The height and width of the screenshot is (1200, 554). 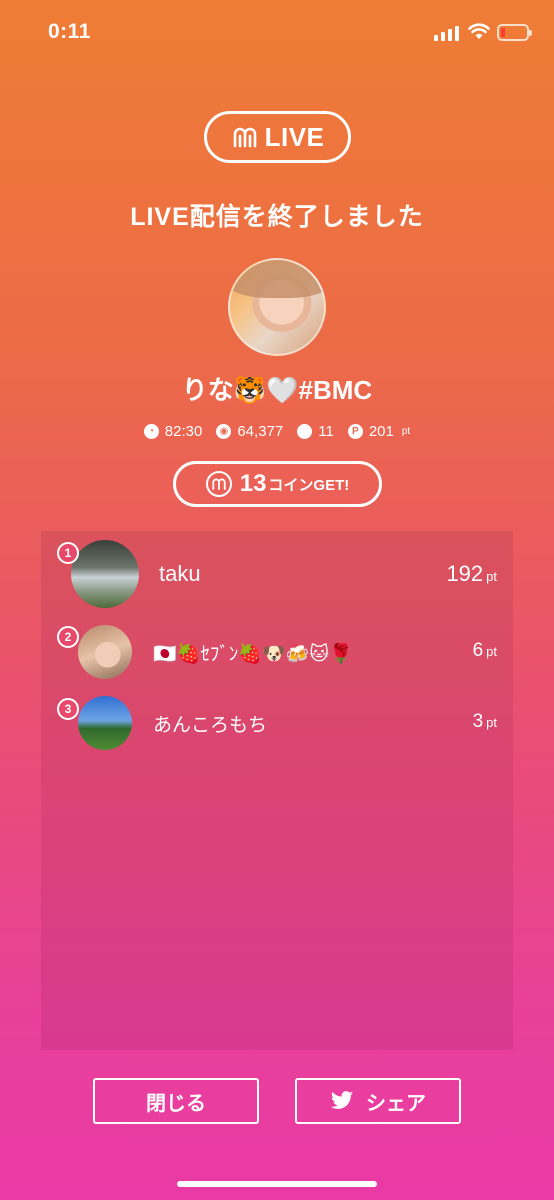 What do you see at coordinates (478, 721) in the screenshot?
I see `viewer-points-value: 3` at bounding box center [478, 721].